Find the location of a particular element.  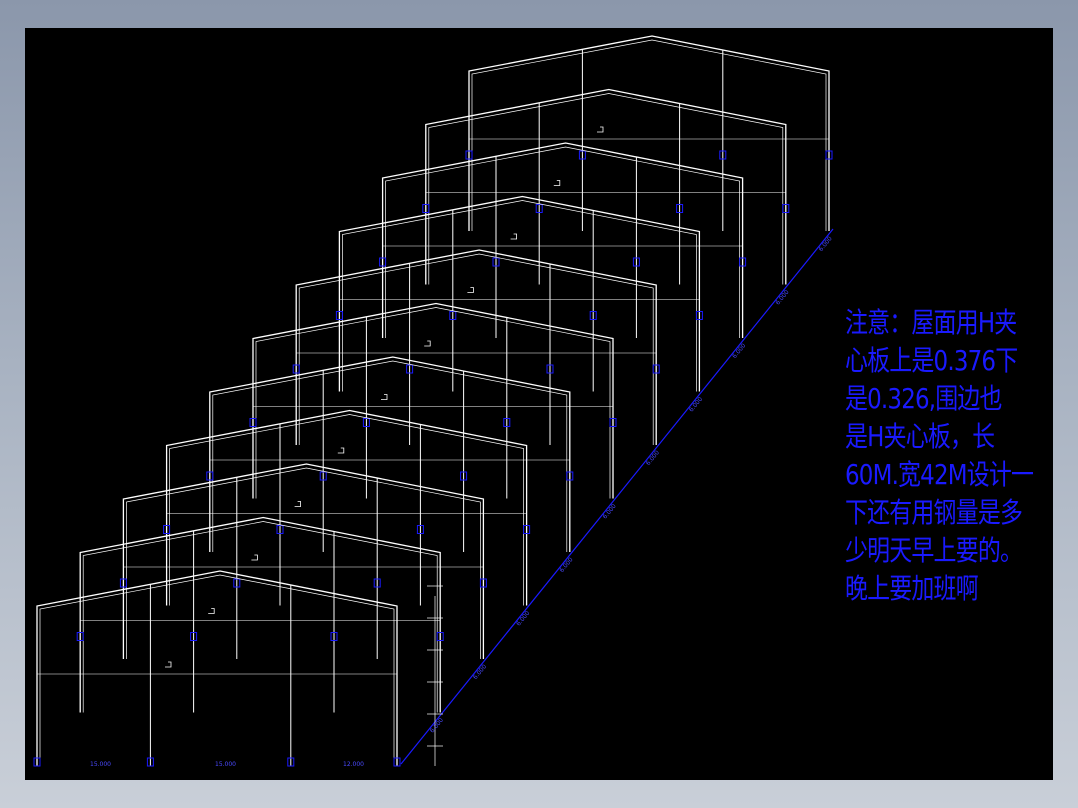

span-dimension-label: 12.000 is located at coordinates (353, 764).